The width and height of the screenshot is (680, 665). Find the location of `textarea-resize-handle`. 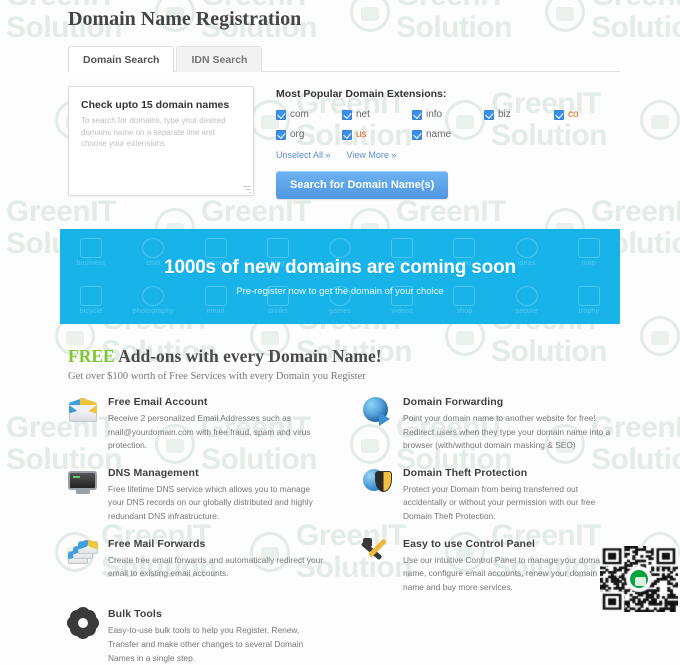

textarea-resize-handle is located at coordinates (246, 188).